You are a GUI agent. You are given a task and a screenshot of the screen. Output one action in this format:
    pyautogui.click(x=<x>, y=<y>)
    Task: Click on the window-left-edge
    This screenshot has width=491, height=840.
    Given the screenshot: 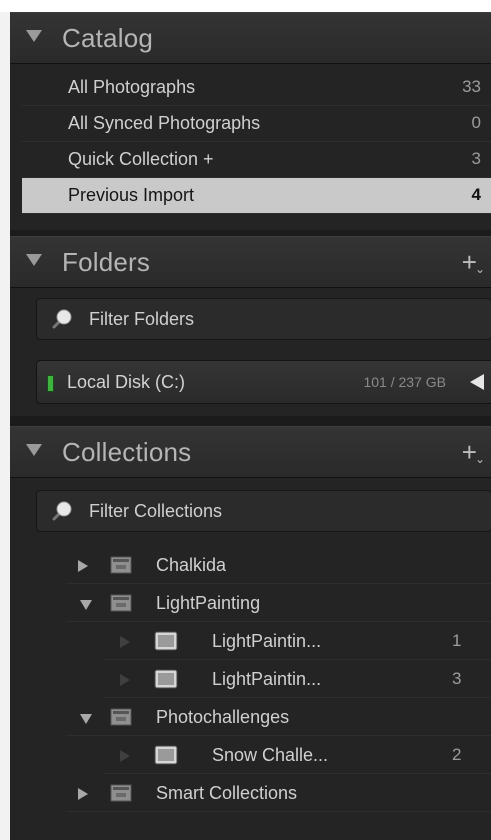 What is the action you would take?
    pyautogui.click(x=5, y=426)
    